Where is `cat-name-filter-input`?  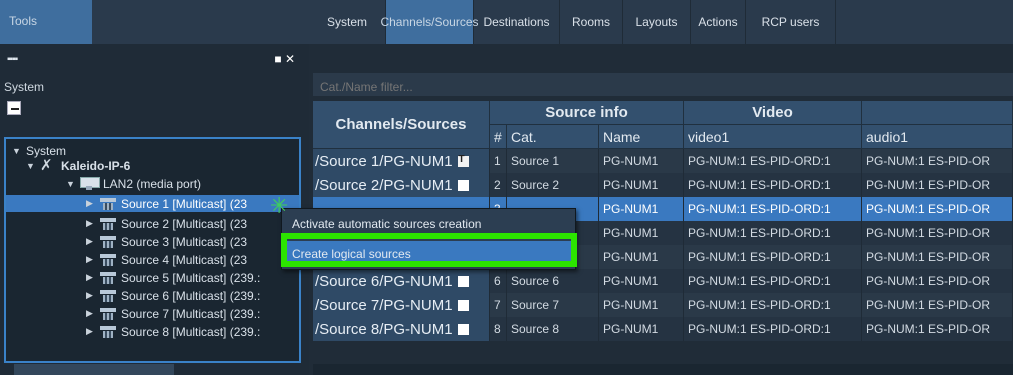
cat-name-filter-input is located at coordinates (663, 84).